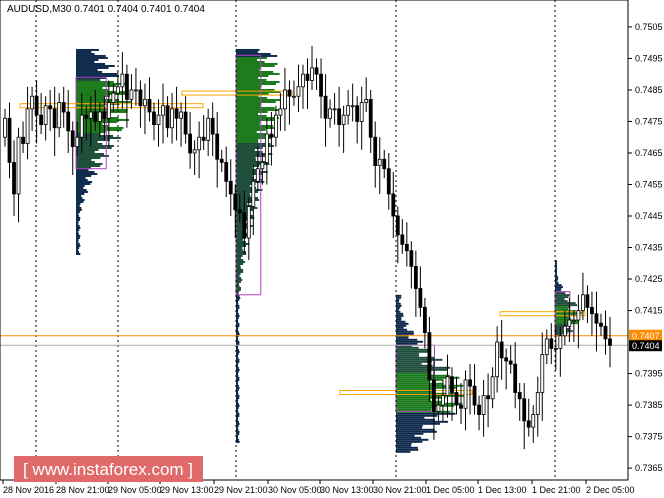 This screenshot has width=664, height=498. Describe the element at coordinates (646, 336) in the screenshot. I see `ask-tag-label: 0.7407` at that location.